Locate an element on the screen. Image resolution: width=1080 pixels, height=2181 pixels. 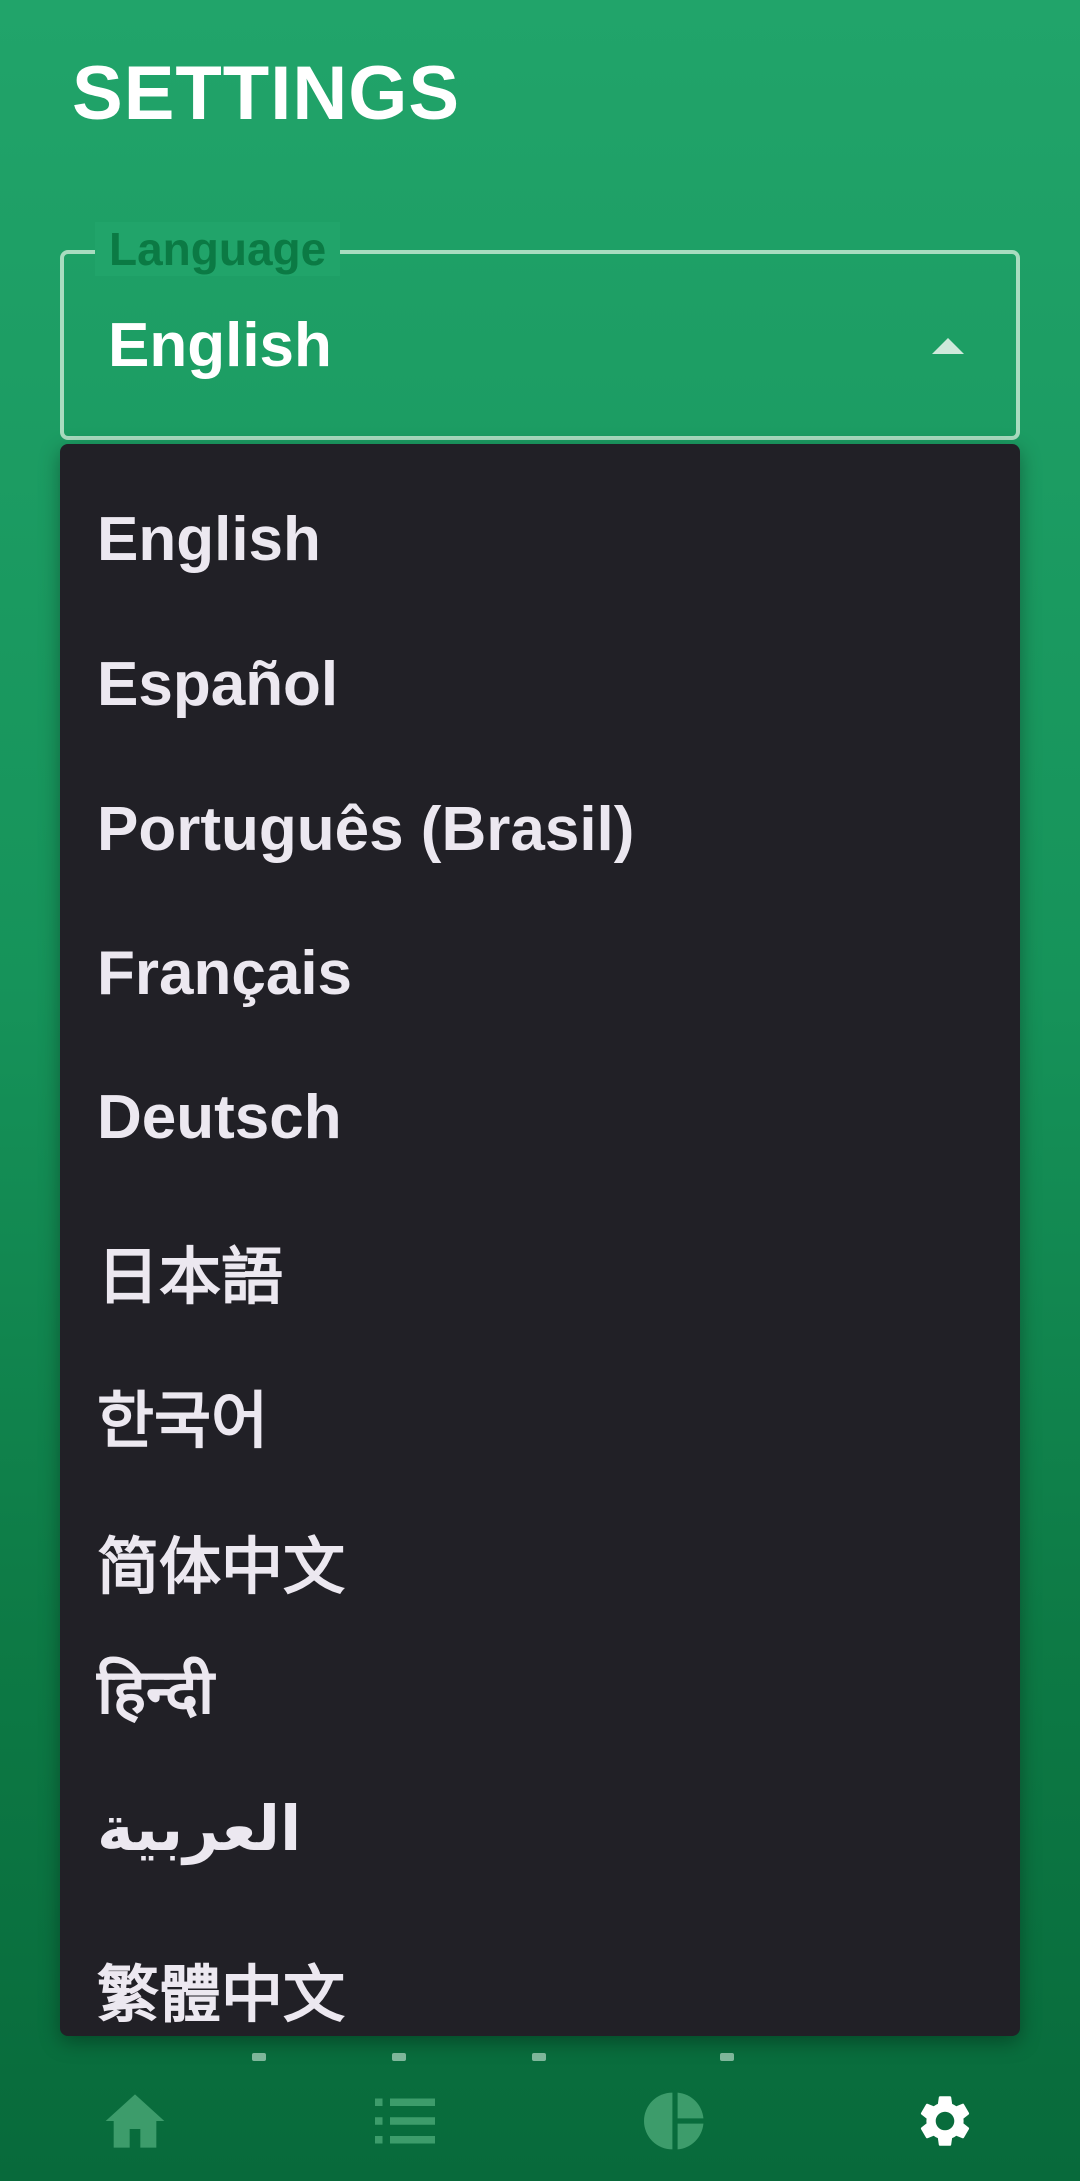
bottom-navigation is located at coordinates (540, 2120).